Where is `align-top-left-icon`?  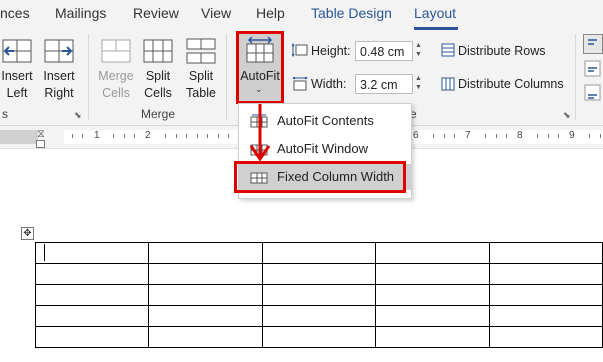 align-top-left-icon is located at coordinates (593, 44).